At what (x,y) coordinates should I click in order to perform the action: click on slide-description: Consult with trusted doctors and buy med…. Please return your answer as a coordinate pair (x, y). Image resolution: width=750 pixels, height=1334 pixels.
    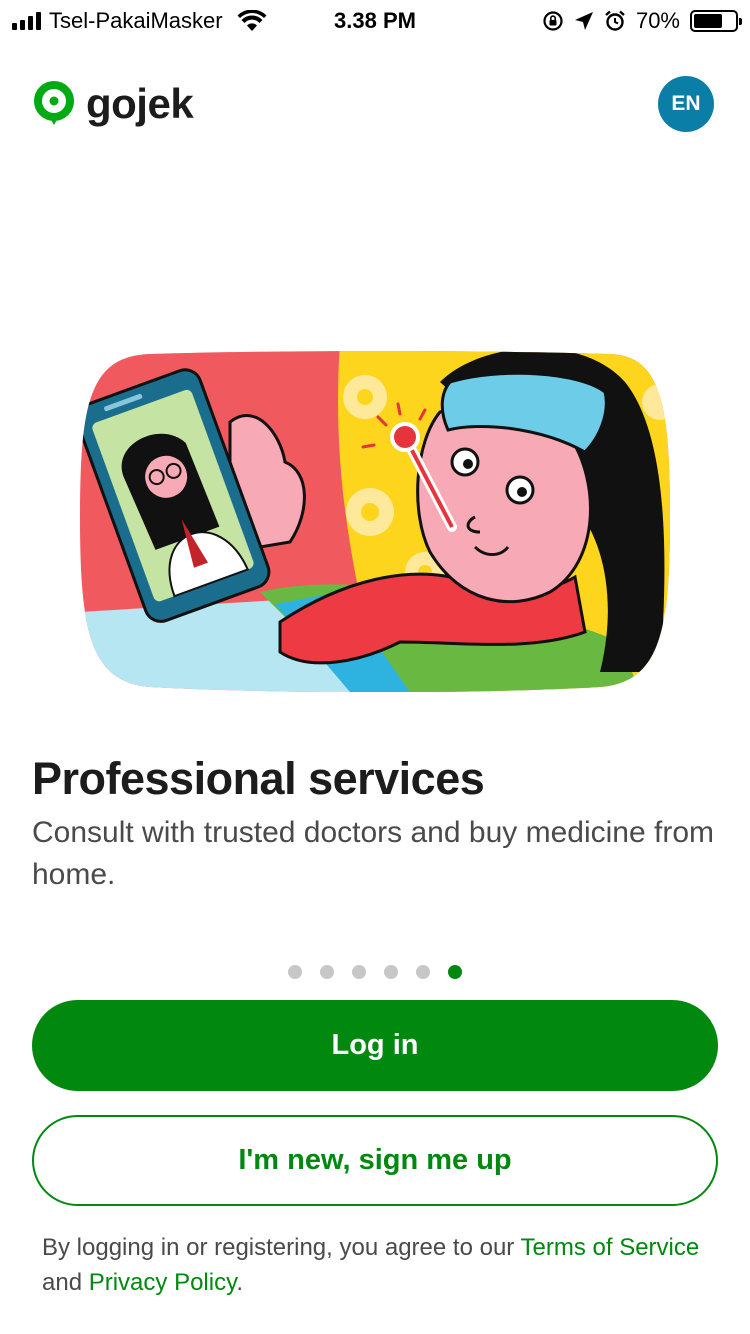
    Looking at the image, I should click on (373, 853).